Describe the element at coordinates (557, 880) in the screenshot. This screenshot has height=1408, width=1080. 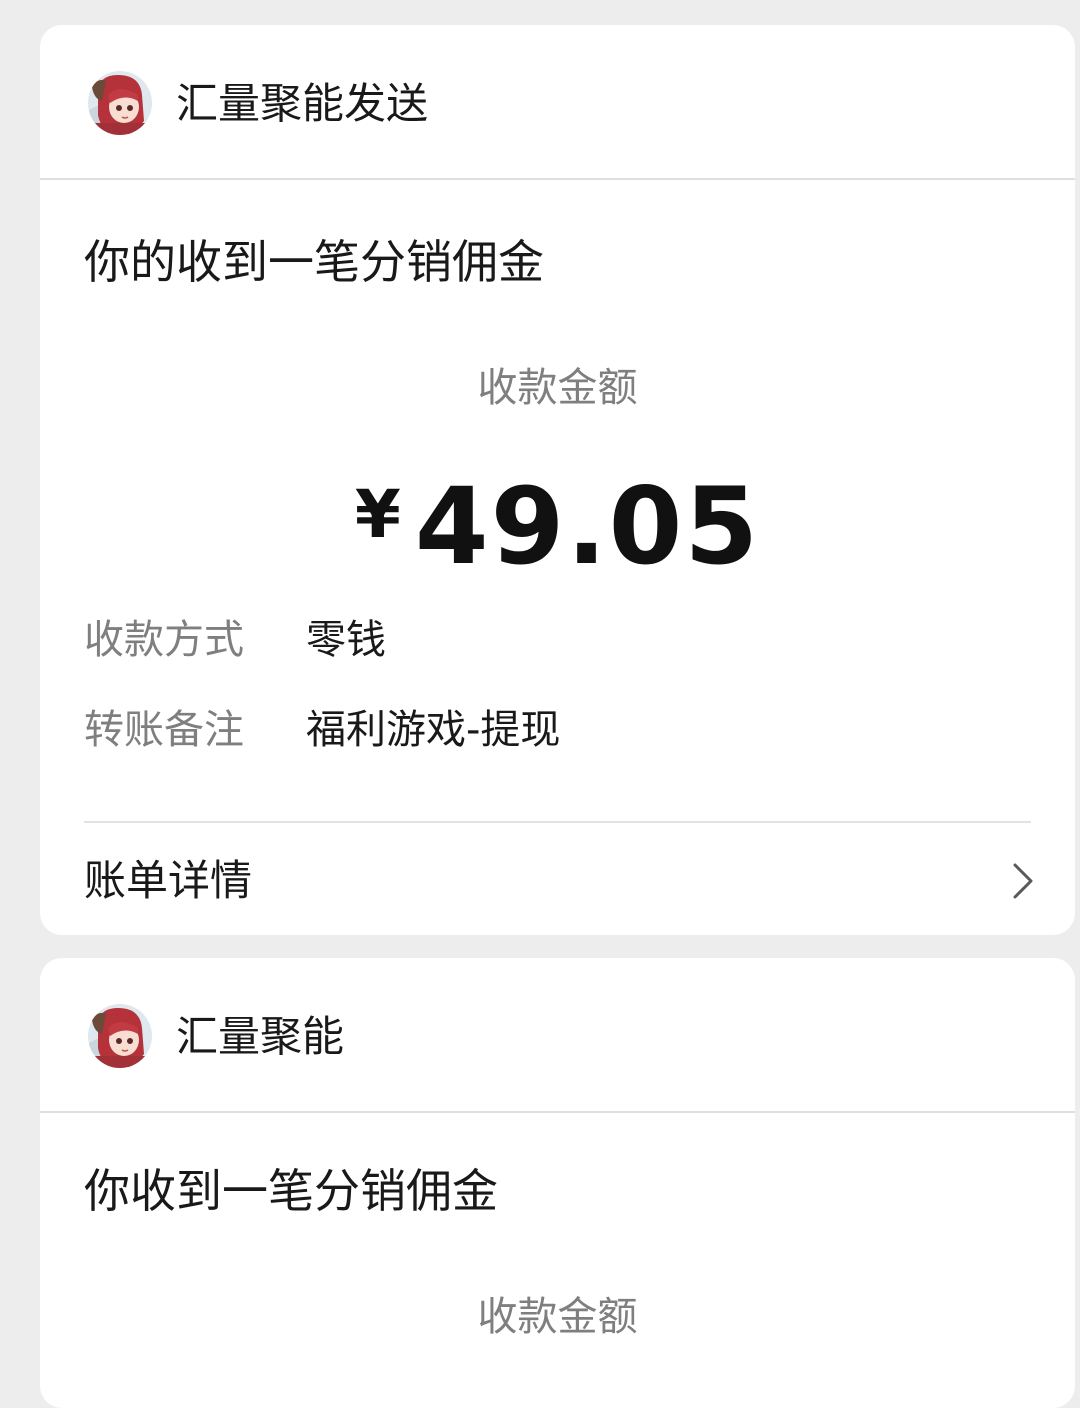
I see `bill-details-link: 账单详情` at that location.